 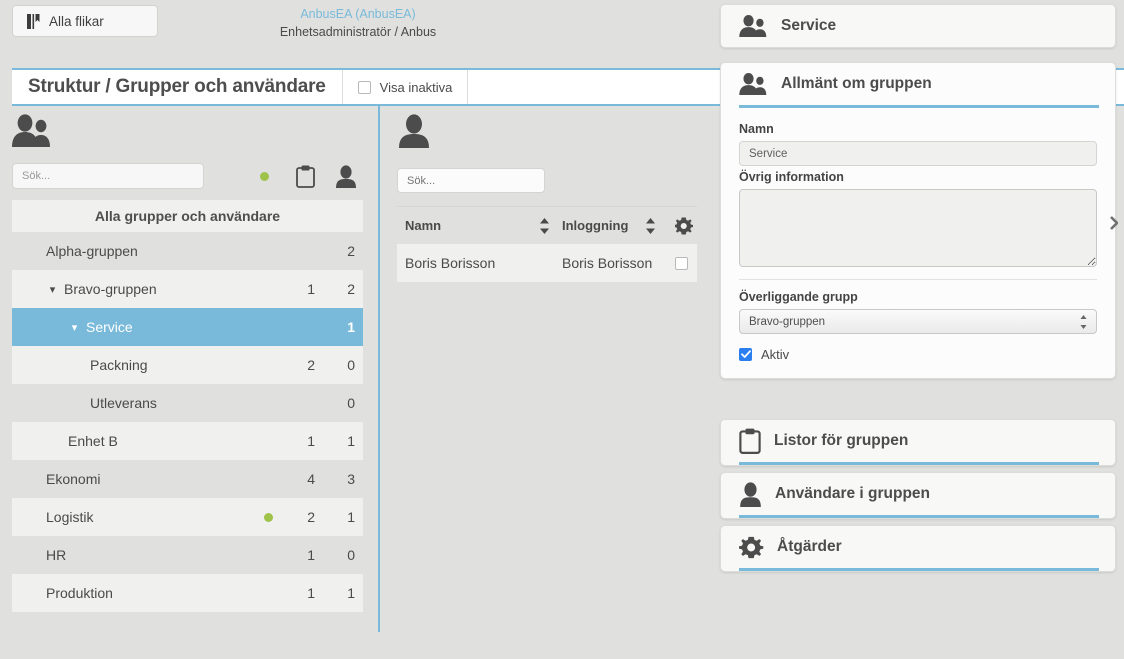 I want to click on lists-section-header: Listor för gruppen, so click(x=918, y=441).